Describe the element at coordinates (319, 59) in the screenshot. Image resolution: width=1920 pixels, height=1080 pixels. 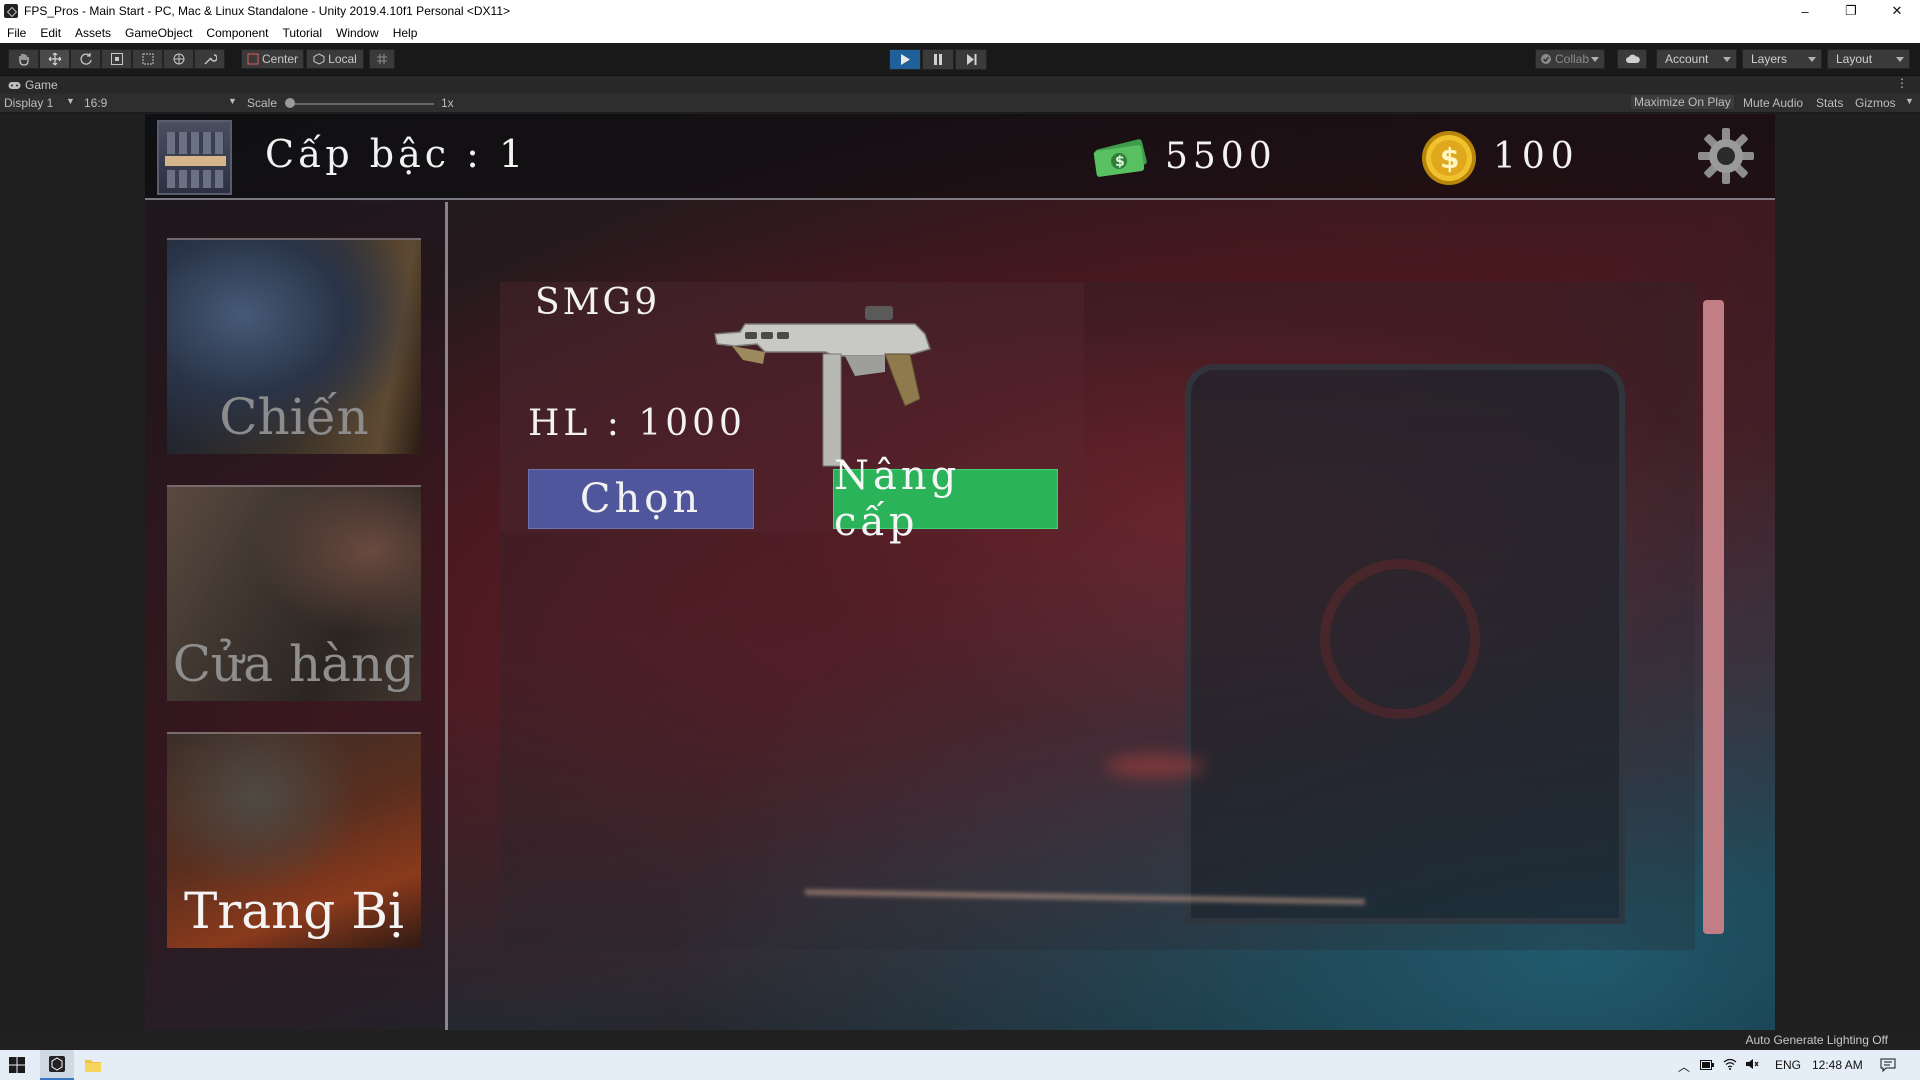
I see `local-cube-icon` at that location.